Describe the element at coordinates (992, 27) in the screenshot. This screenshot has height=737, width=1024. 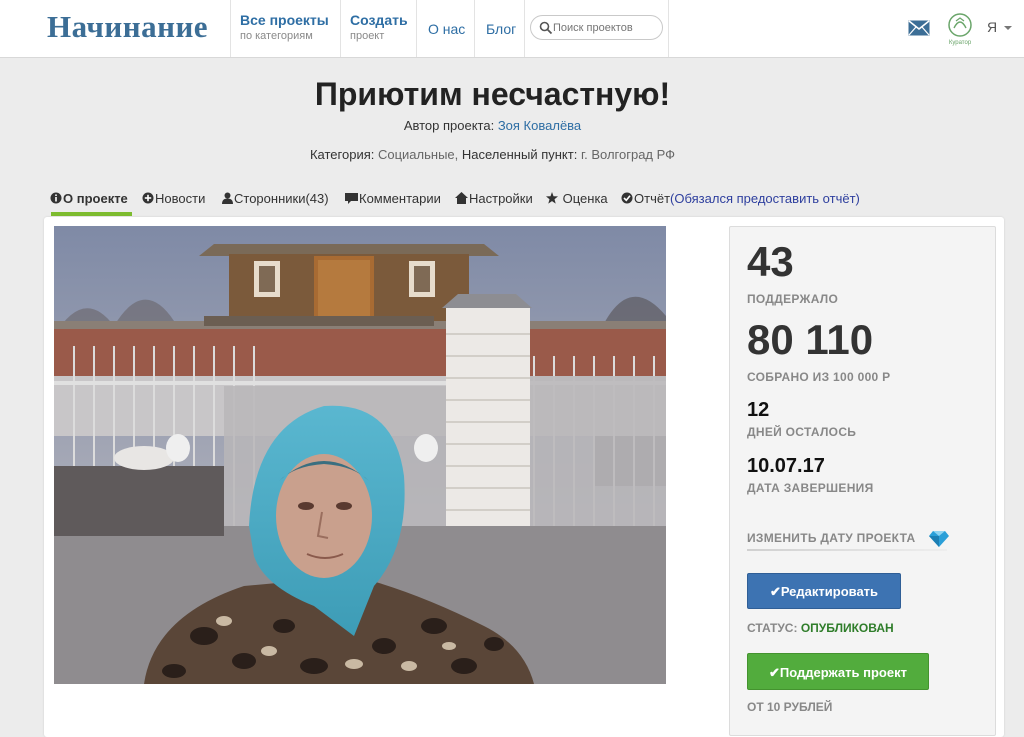
I see `user-menu: Я` at that location.